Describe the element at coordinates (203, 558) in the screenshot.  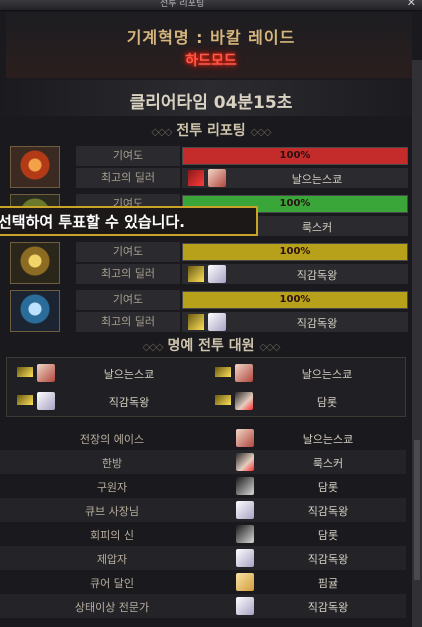
I see `award-row: 제압자 직감독왕` at that location.